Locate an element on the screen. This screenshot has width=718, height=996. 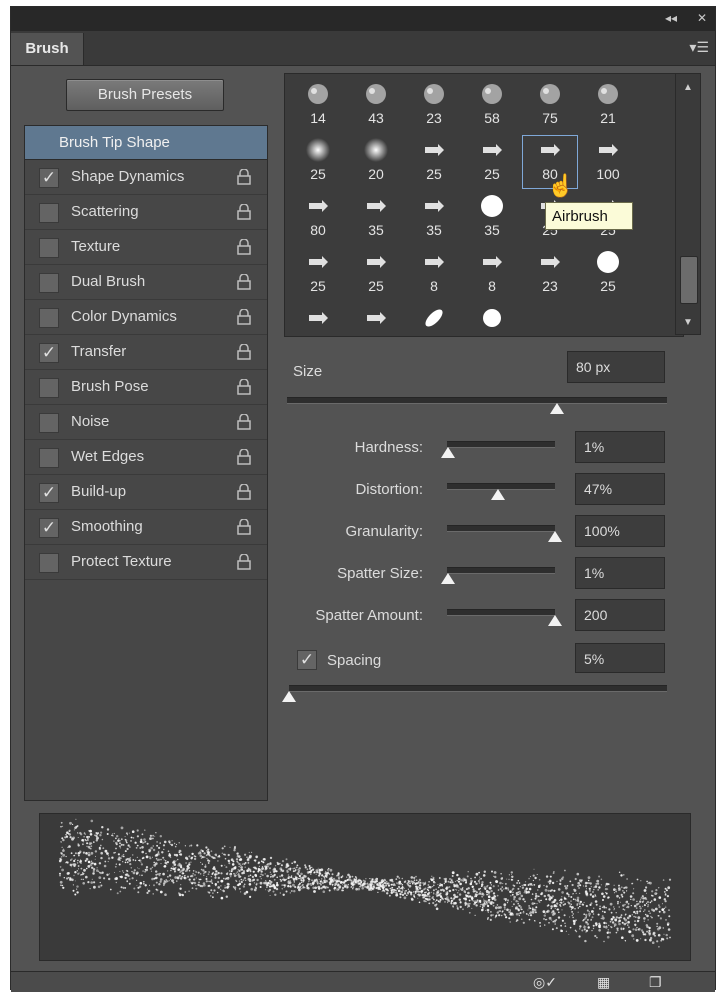
size-value-field: 80 px is located at coordinates (616, 367).